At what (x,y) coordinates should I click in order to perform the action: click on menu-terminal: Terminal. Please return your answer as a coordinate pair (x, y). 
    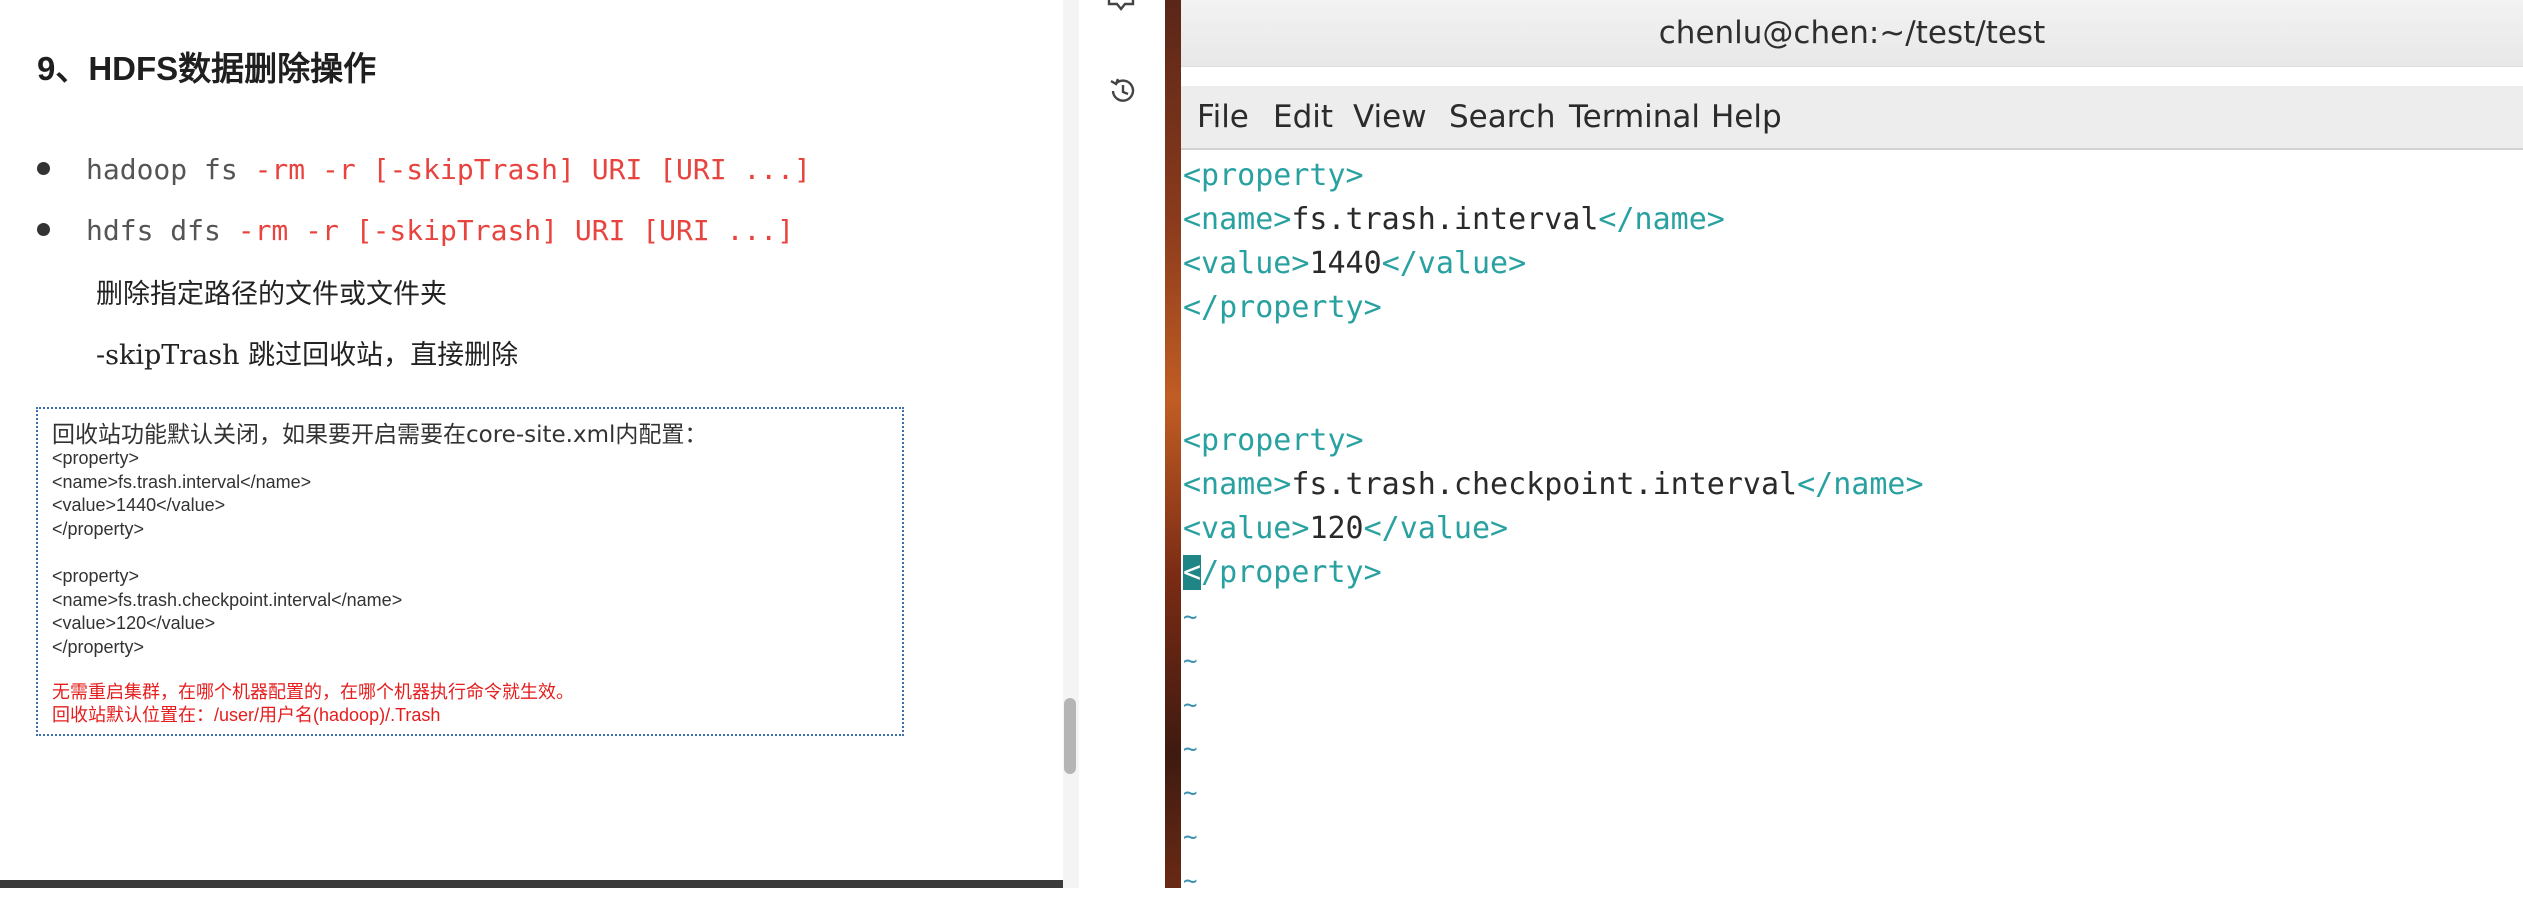
    Looking at the image, I should click on (1634, 117).